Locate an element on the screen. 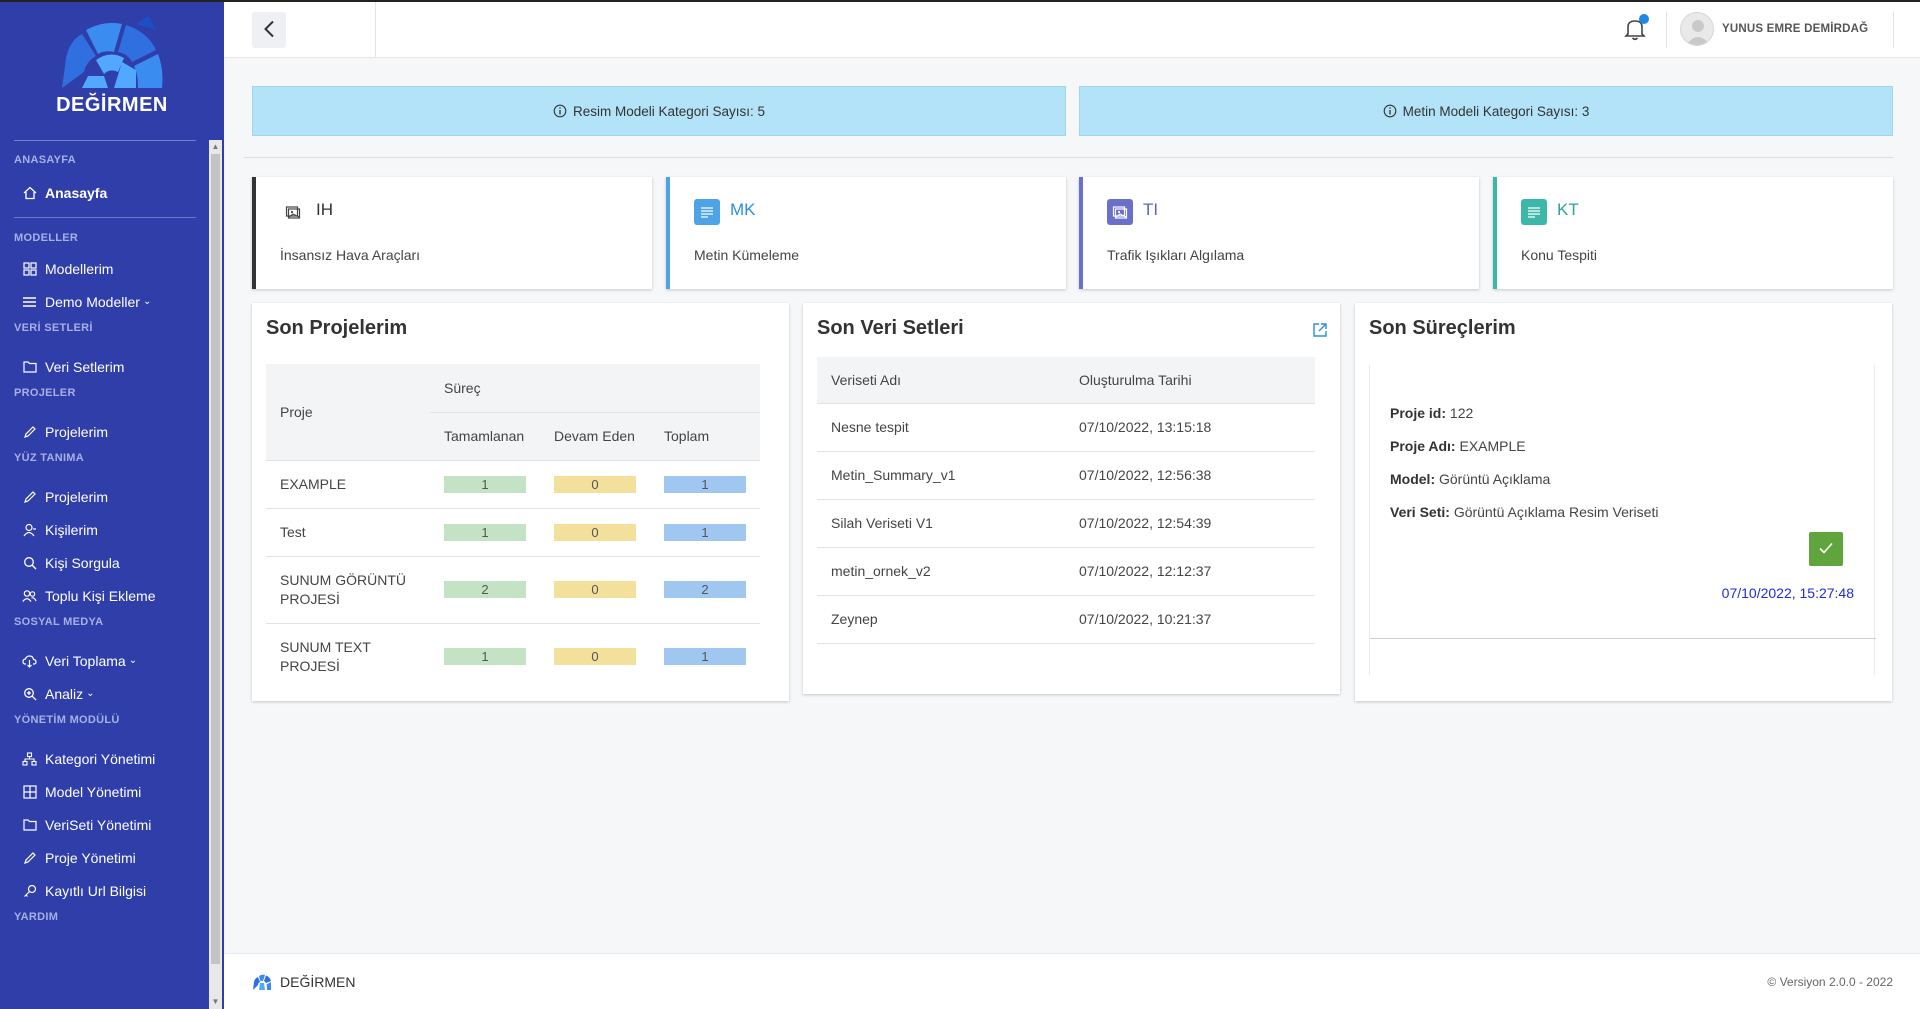 Image resolution: width=1920 pixels, height=1009 pixels. dataset-name: metin_ornek_v2 is located at coordinates (941, 570).